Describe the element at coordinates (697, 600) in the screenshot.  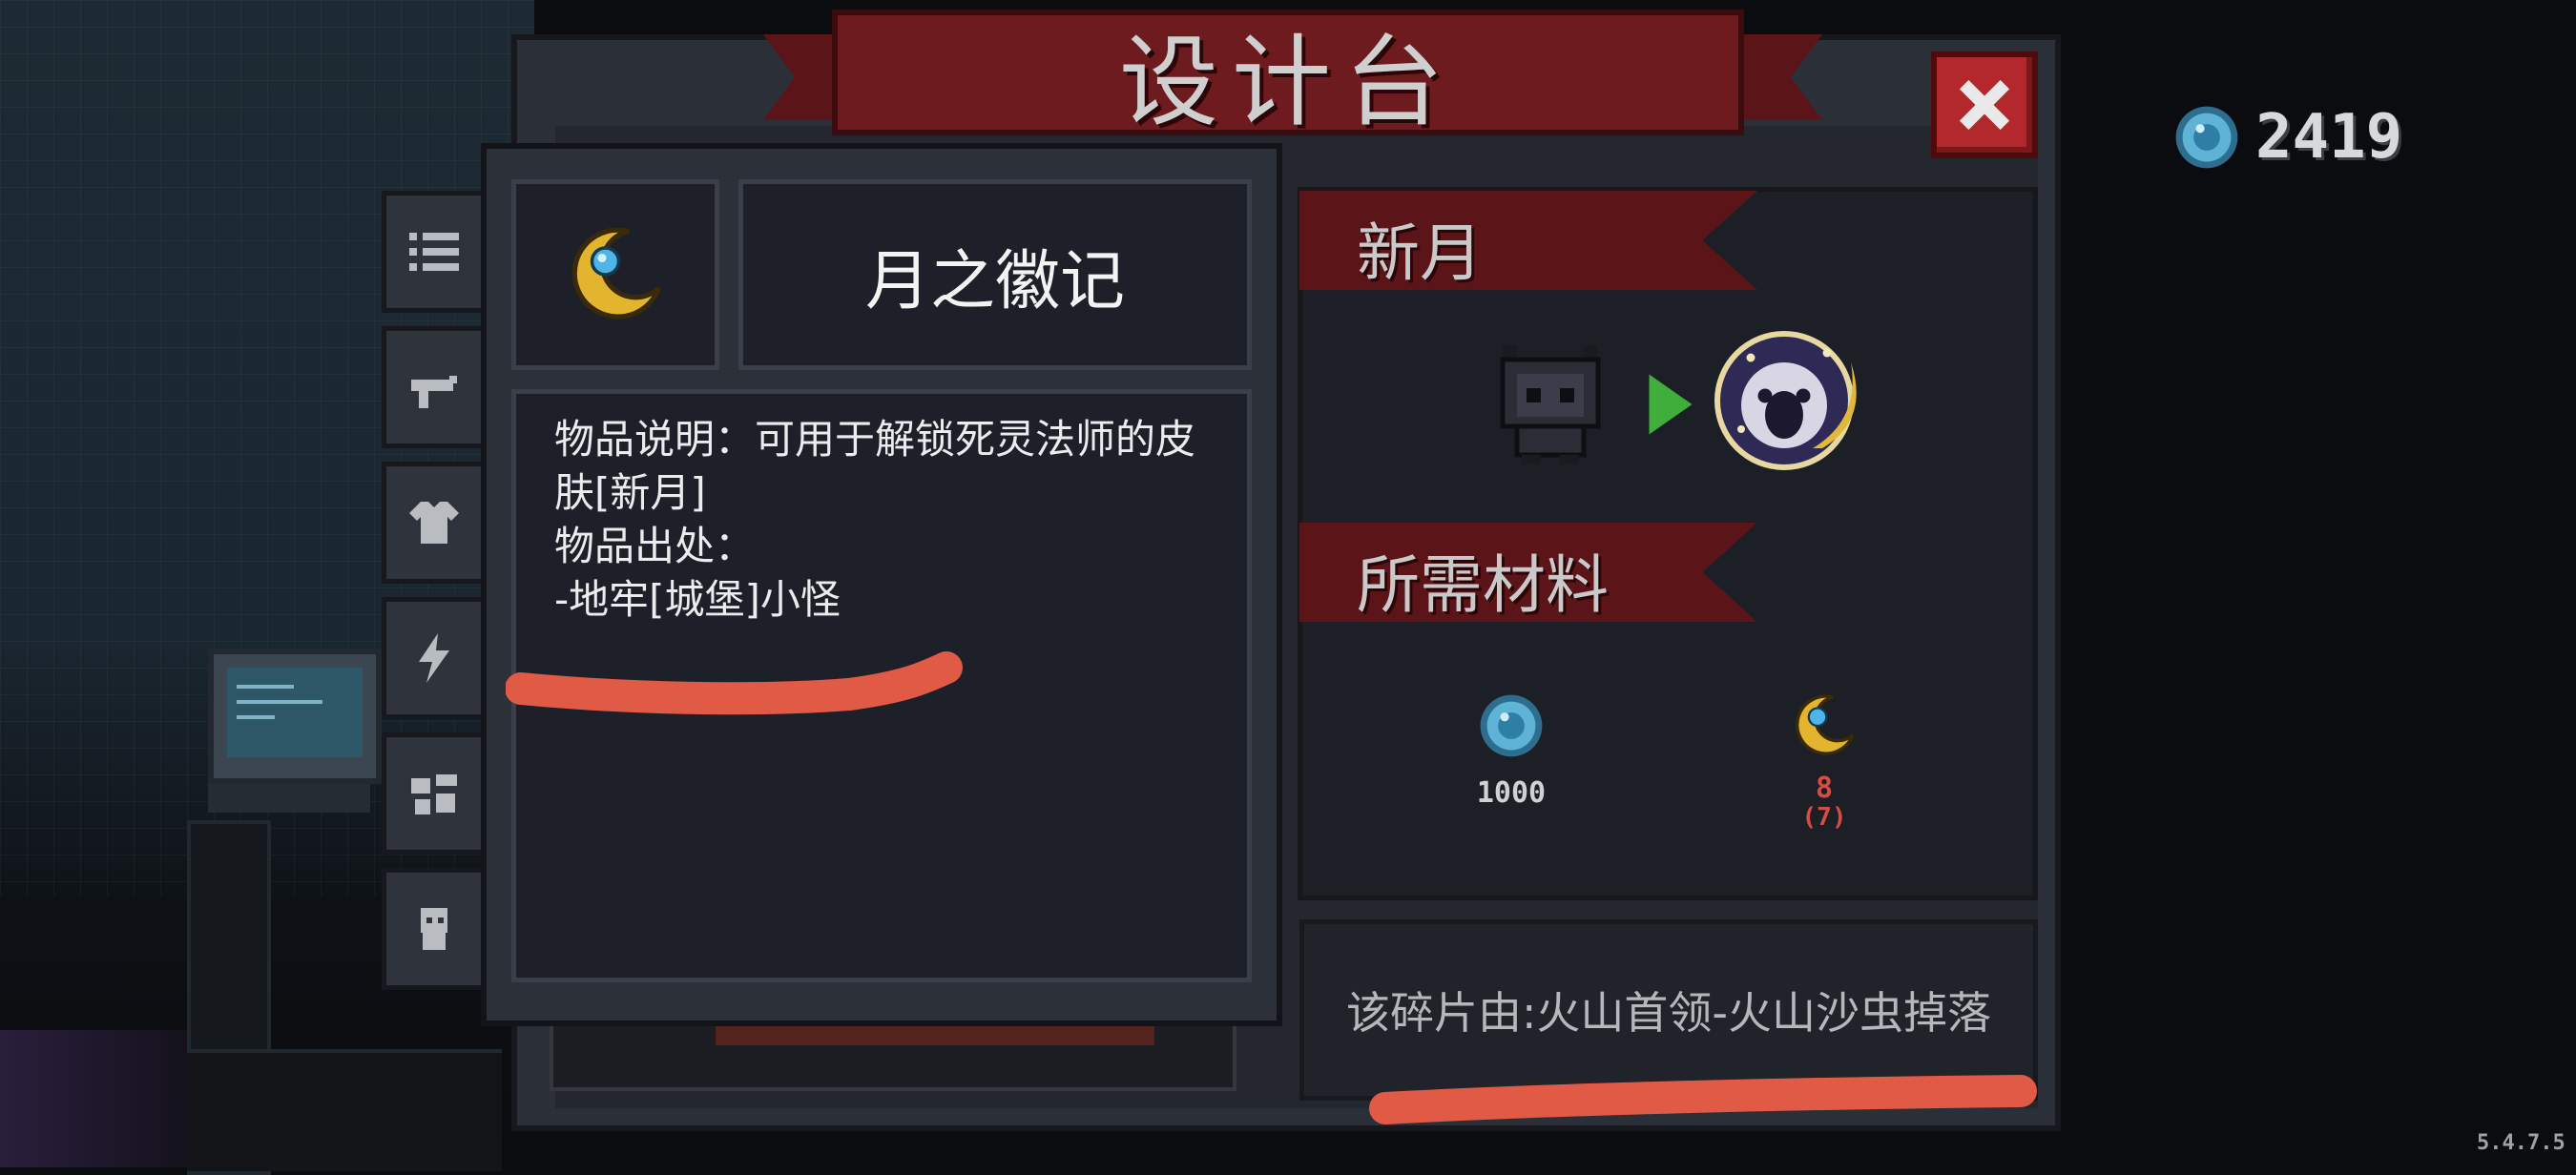
I see `description-line: -地牢[城堡]小怪` at that location.